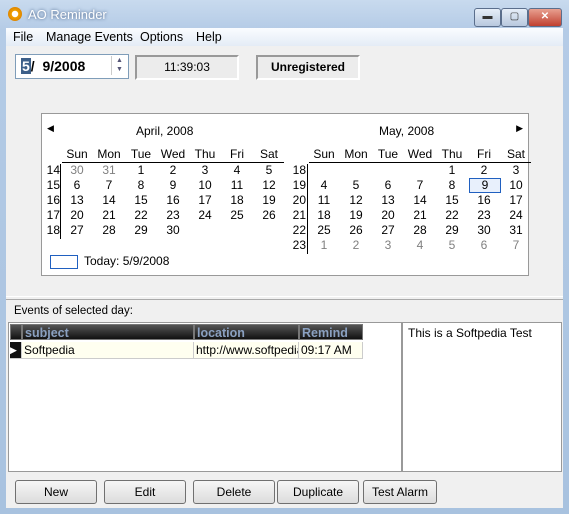 This screenshot has width=569, height=514. Describe the element at coordinates (388, 200) in the screenshot. I see `calendar-day: 13` at that location.